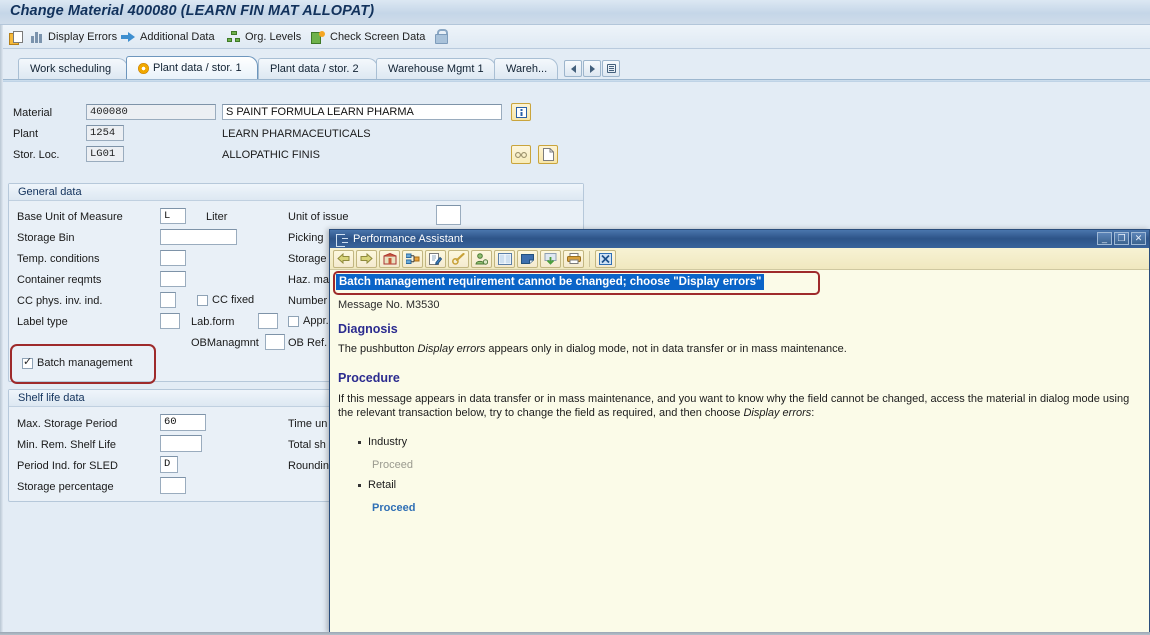 The width and height of the screenshot is (1150, 635). What do you see at coordinates (362, 112) in the screenshot?
I see `material-description-field: S PAINT FORMULA LEARN PHARMA` at bounding box center [362, 112].